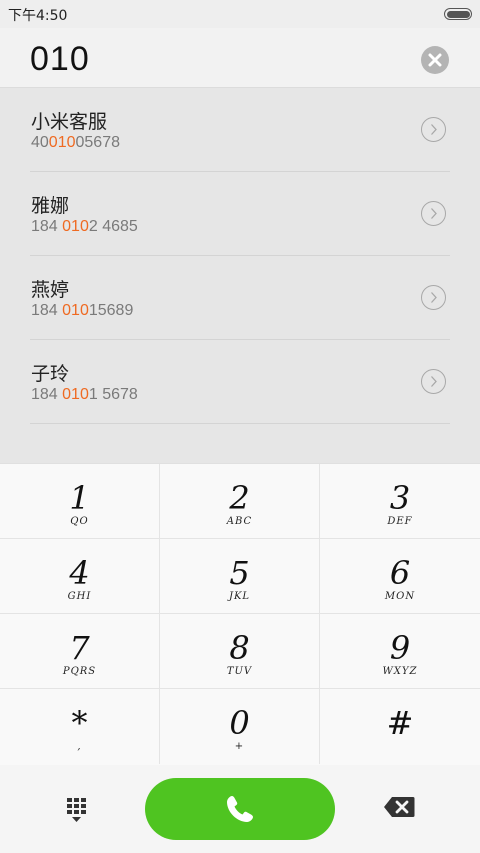  I want to click on key-star: * ,, so click(80, 726).